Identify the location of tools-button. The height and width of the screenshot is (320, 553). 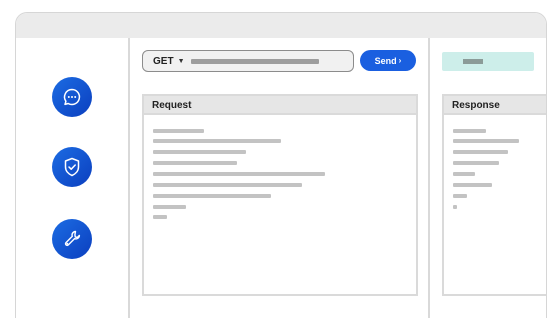
(72, 239).